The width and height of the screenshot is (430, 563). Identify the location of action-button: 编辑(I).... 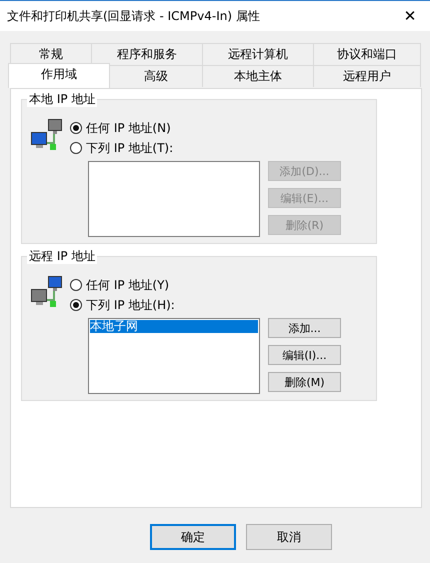
(304, 355).